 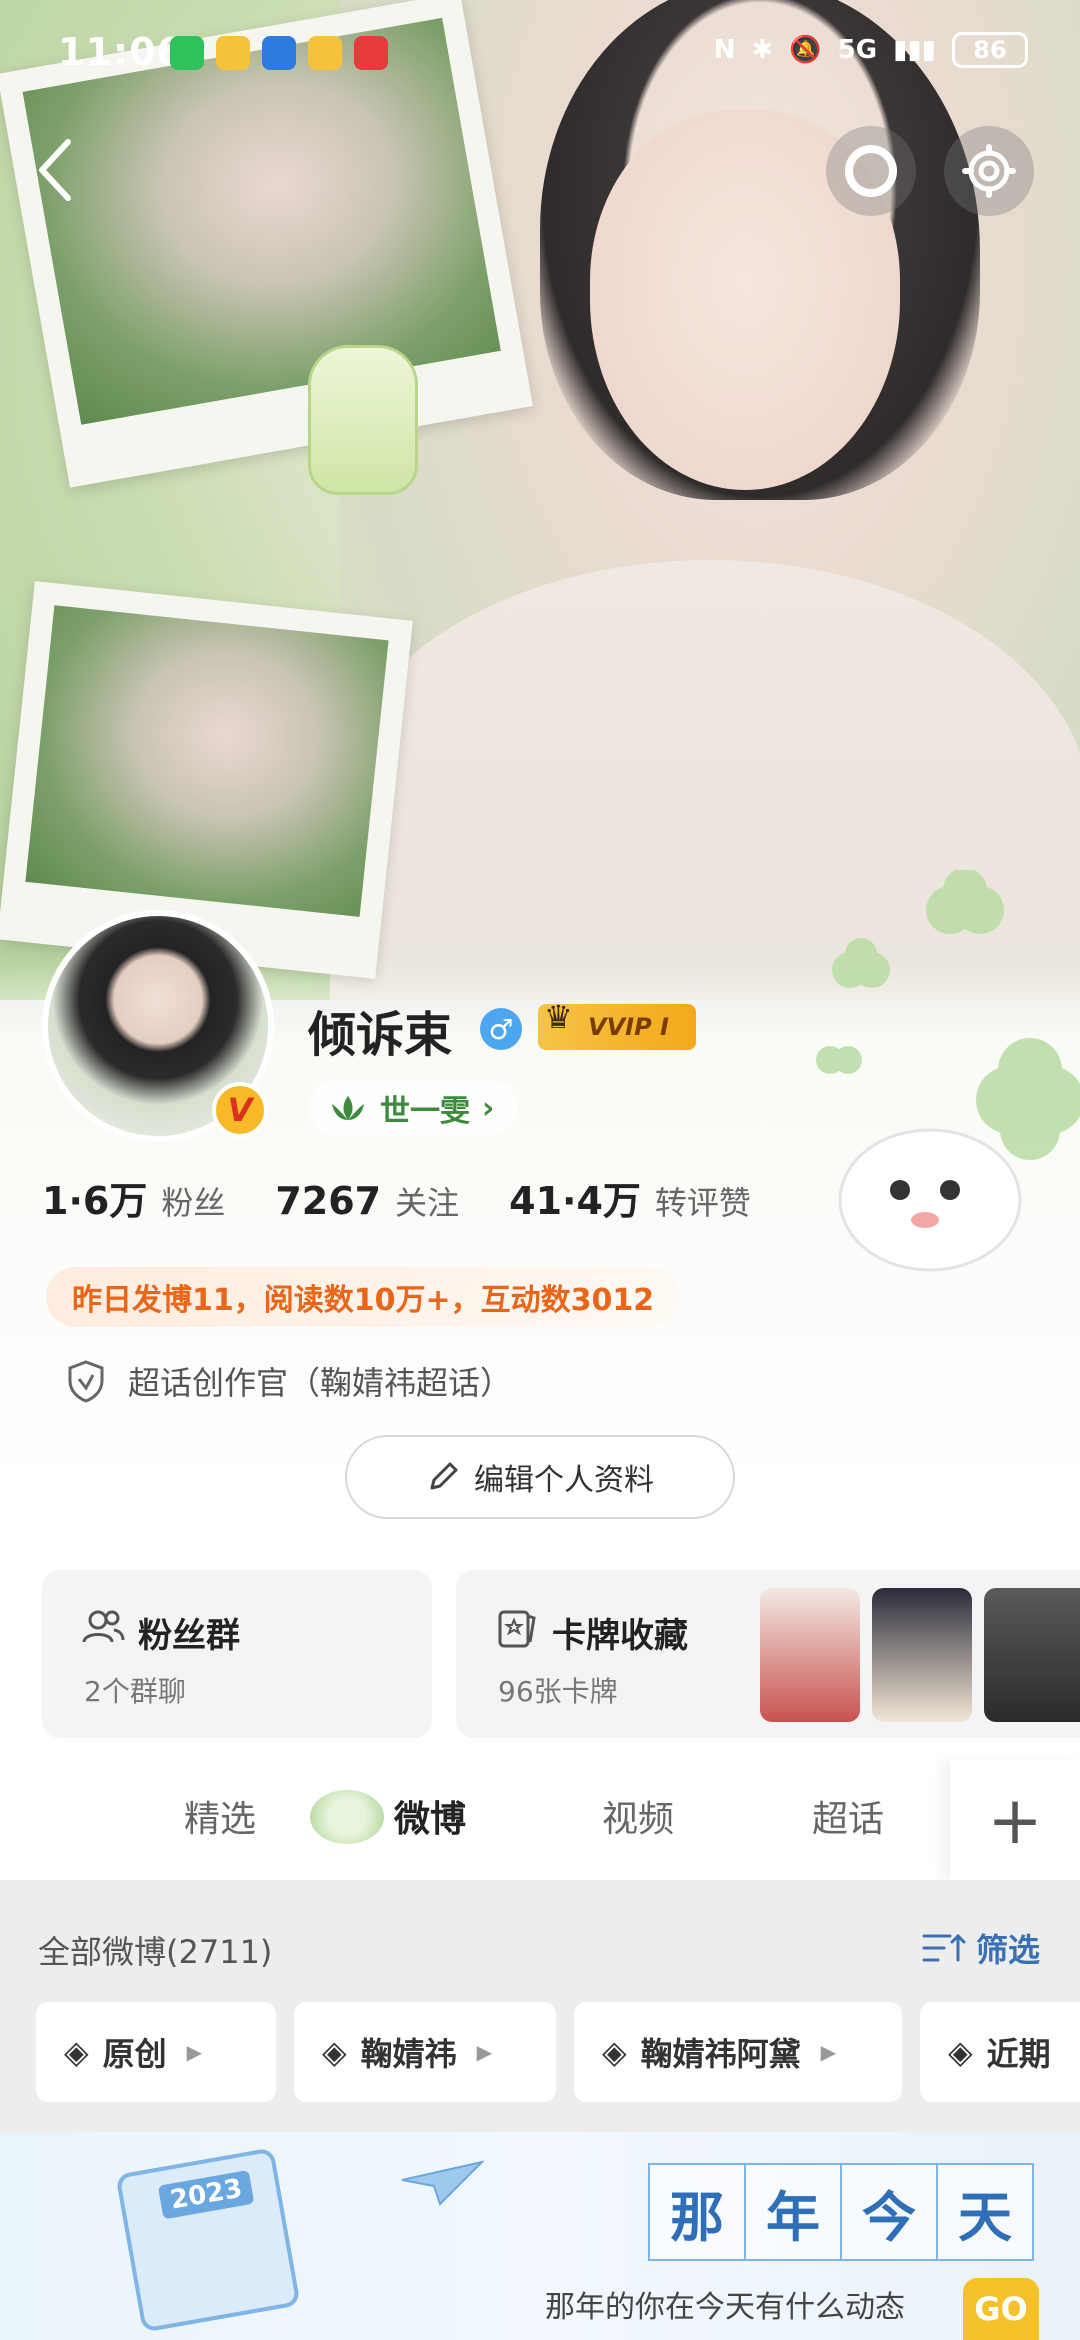 I want to click on fan-group-title: 粉丝群, so click(x=189, y=1636).